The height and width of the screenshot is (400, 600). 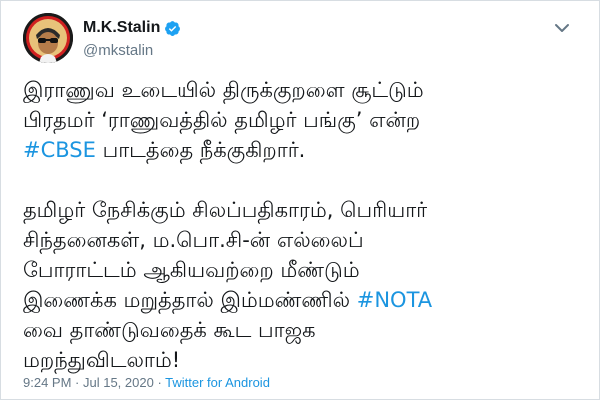 What do you see at coordinates (222, 120) in the screenshot?
I see `tweet-line: பிரதமர் ‘ராணுவத்தில் தமிழர் பங்கு’ என்ற` at bounding box center [222, 120].